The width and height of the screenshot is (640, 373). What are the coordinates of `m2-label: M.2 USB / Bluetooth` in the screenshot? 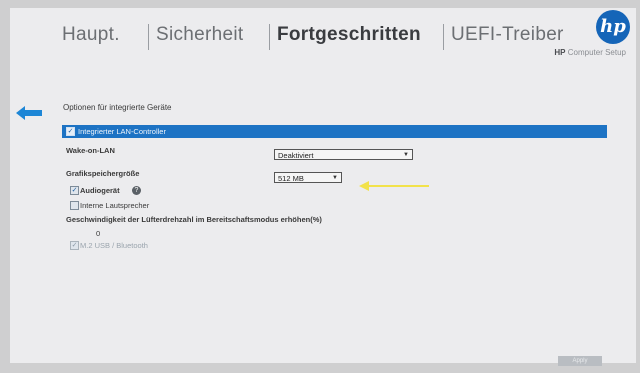 It's located at (114, 245).